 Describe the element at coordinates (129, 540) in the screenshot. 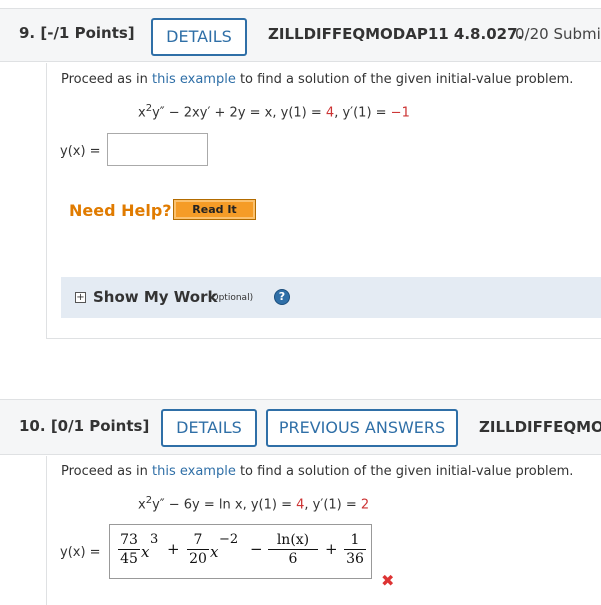

I see `term1-numerator: 73` at that location.